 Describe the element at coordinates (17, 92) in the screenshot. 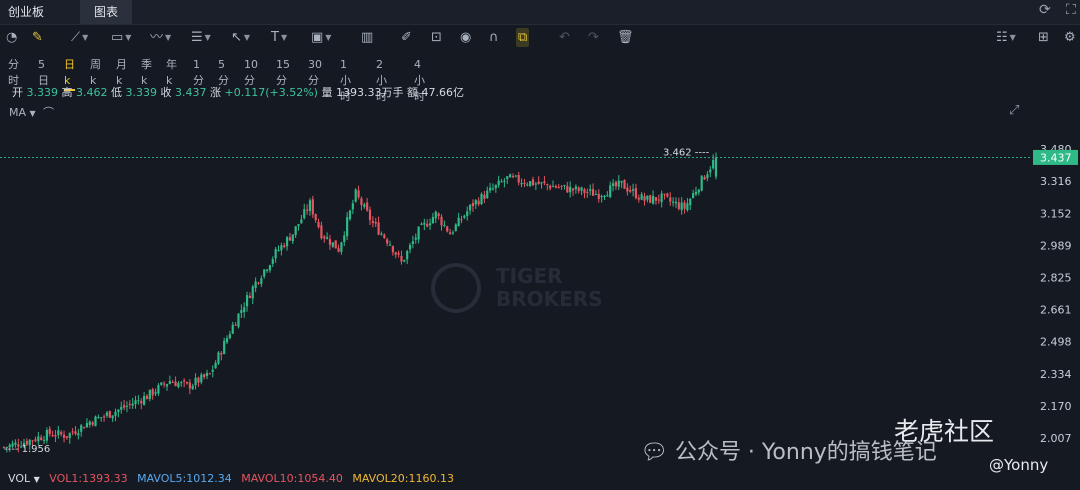

I see `open-label: 开` at that location.